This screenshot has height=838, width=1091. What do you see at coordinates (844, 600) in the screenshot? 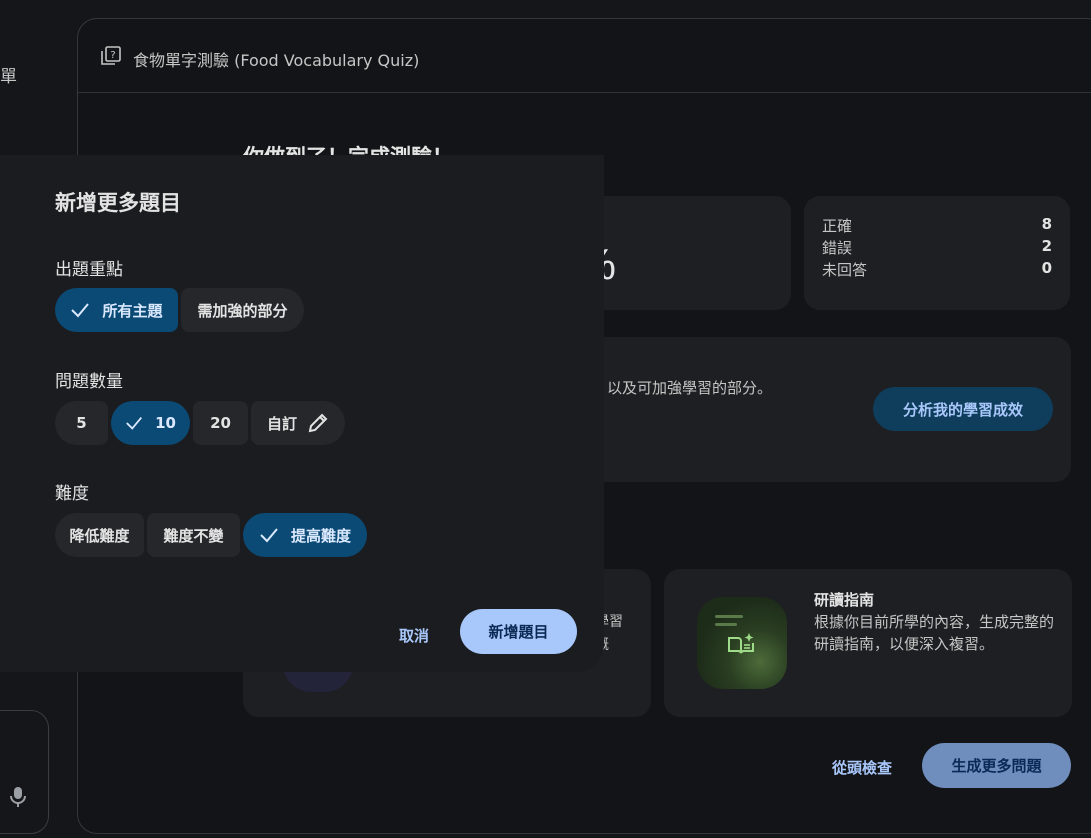
I see `study-guide-title: 研讀指南` at bounding box center [844, 600].